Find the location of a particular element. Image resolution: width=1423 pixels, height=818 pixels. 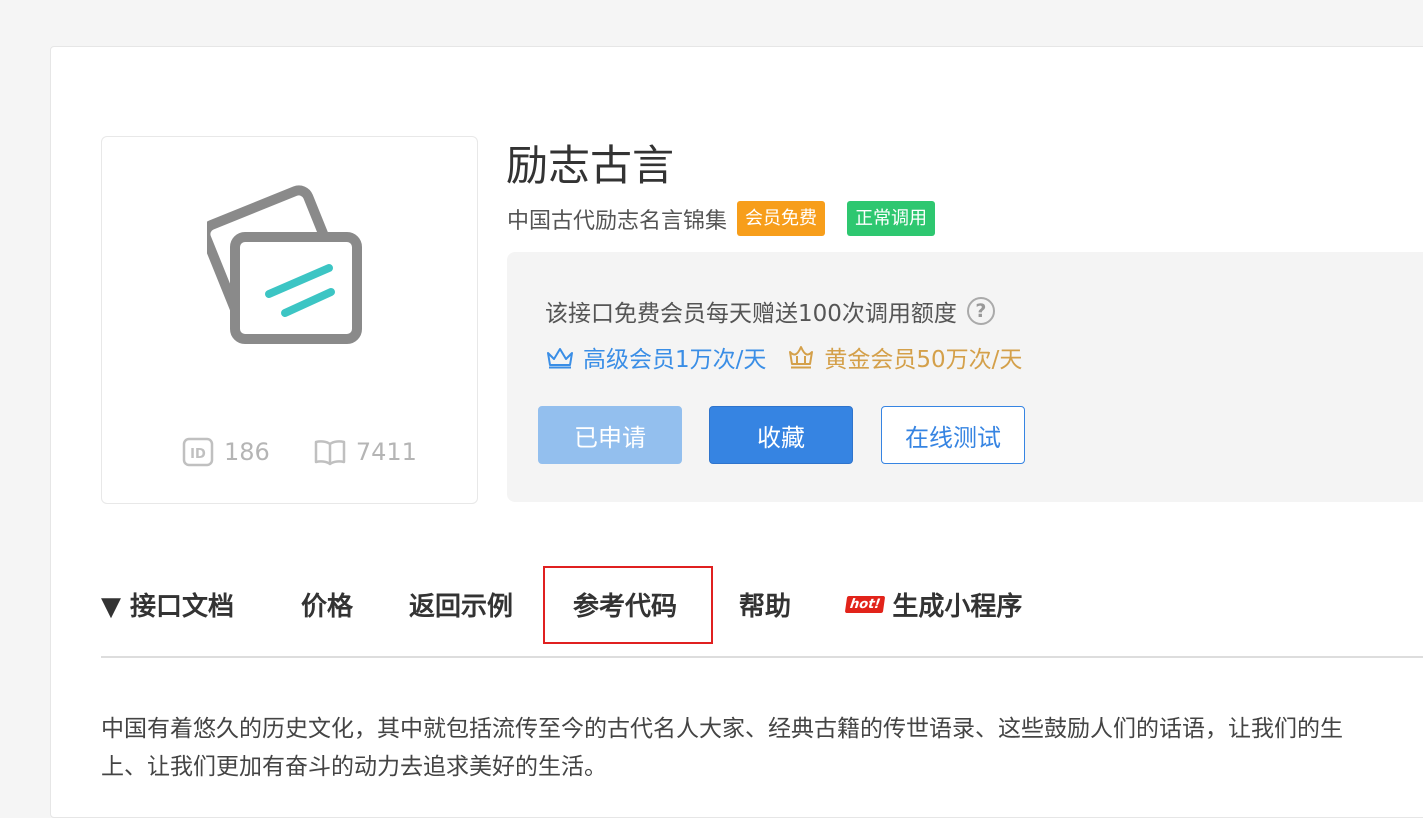

gold-crown-icon is located at coordinates (801, 357).